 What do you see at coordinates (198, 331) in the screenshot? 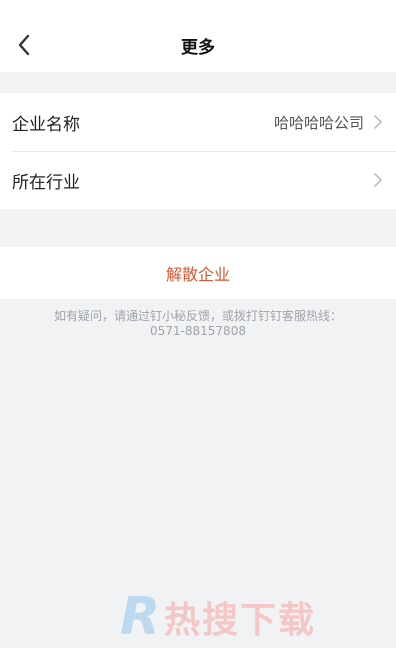
I see `hotline-number: 0571-88157808` at bounding box center [198, 331].